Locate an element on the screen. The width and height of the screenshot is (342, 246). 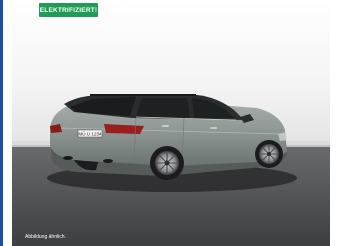
image-caption: Abbildung ähnlich. is located at coordinates (45, 237).